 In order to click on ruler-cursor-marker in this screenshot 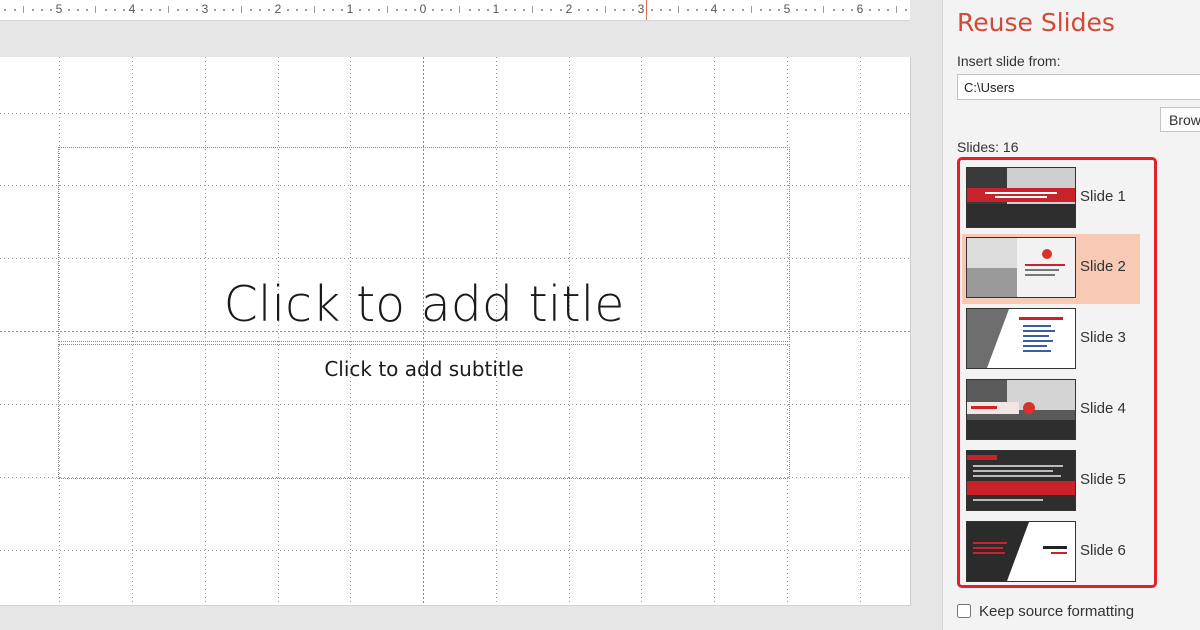, I will do `click(646, 10)`.